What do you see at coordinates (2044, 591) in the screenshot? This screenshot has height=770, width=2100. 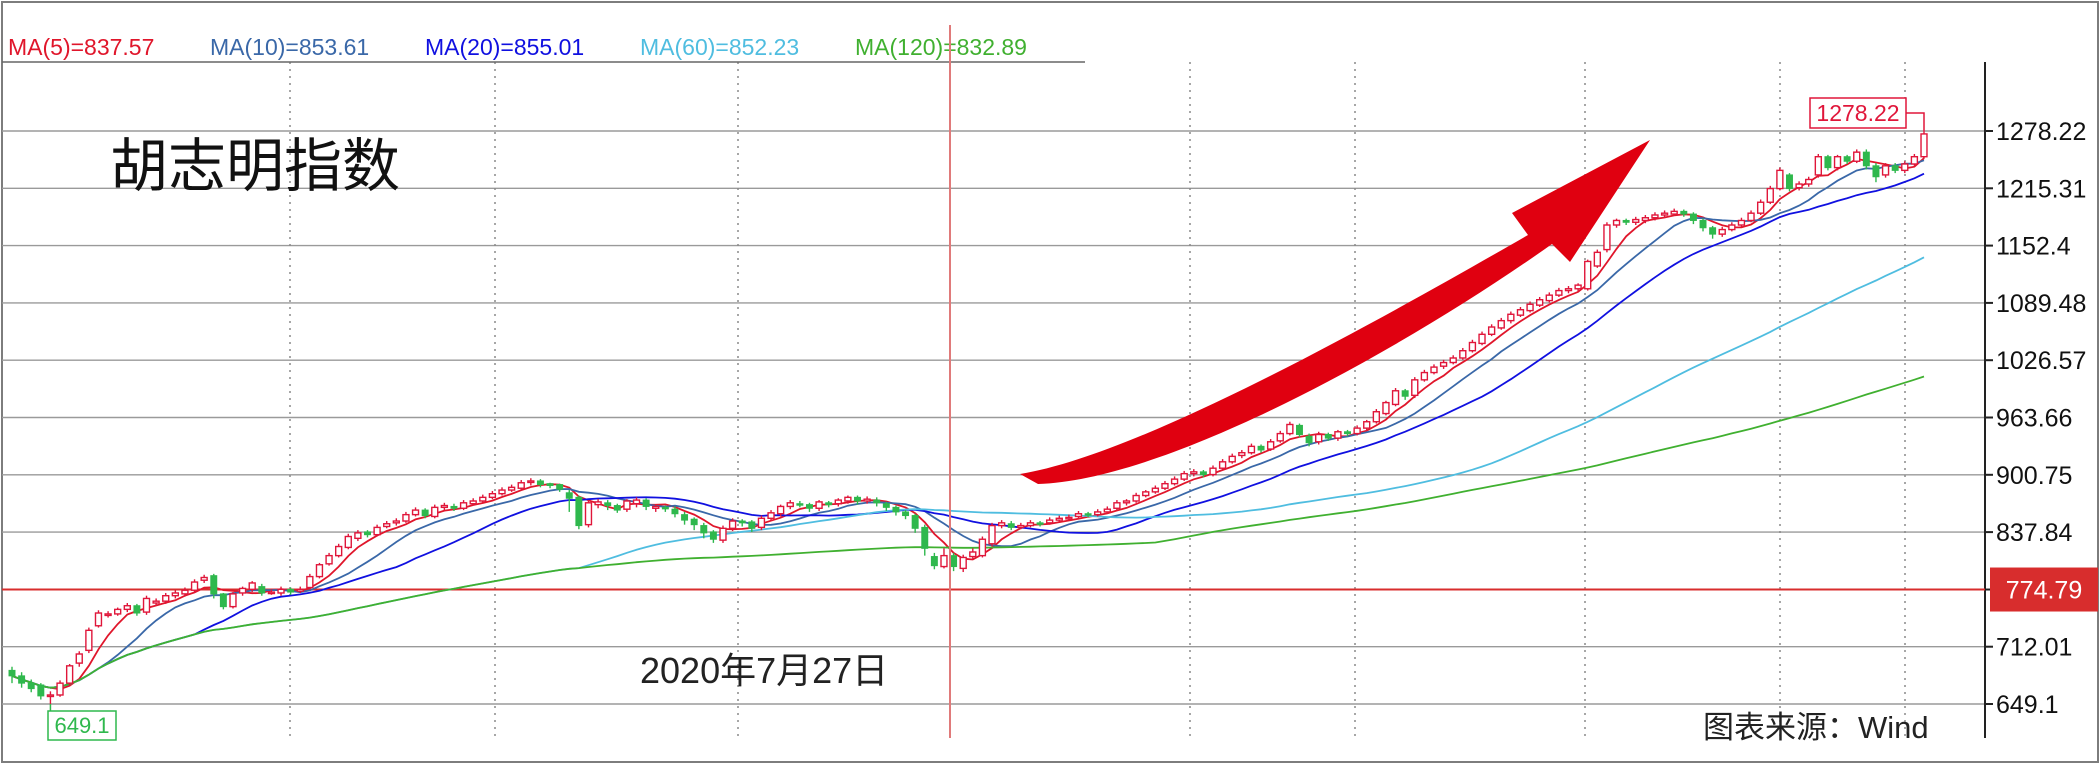 I see `y-tick-label: 774.79` at bounding box center [2044, 591].